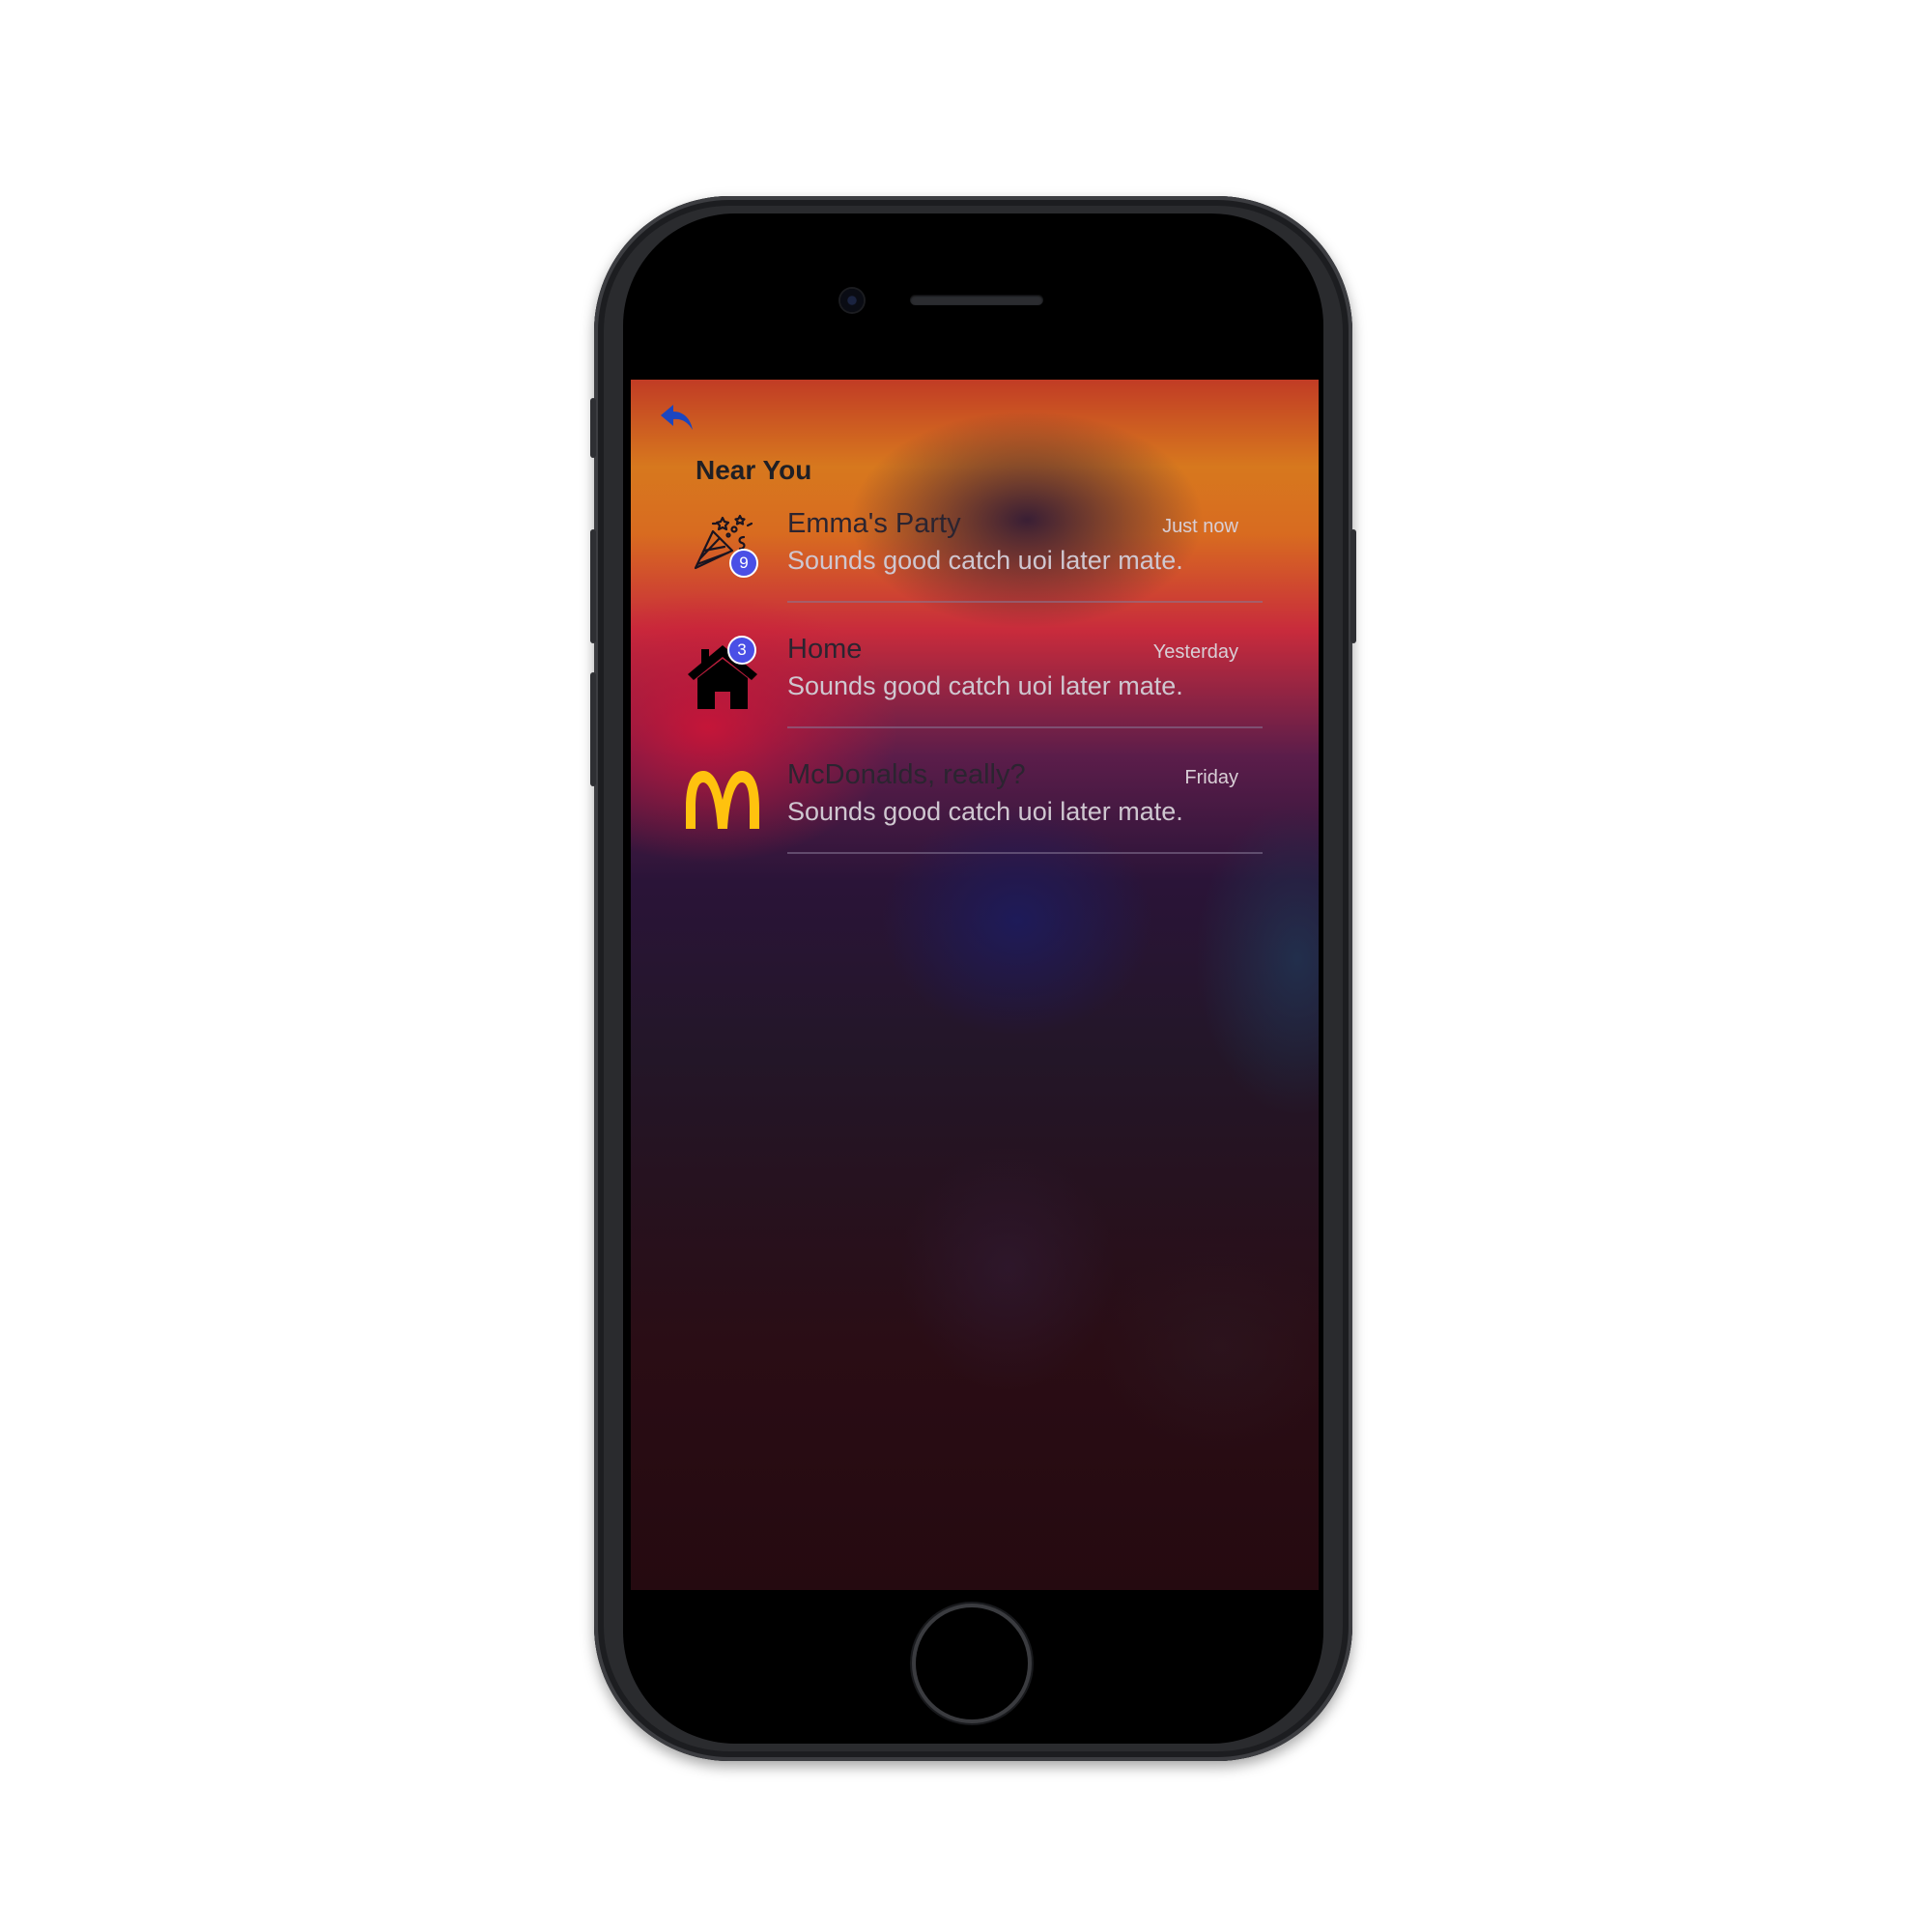  I want to click on conversation-avatar: 3, so click(722, 674).